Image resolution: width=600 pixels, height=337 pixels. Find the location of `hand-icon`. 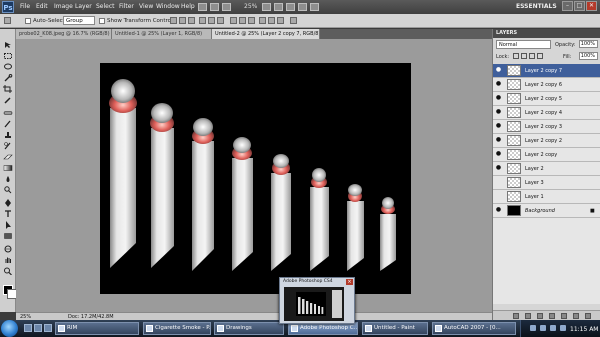

hand-icon is located at coordinates (266, 7).